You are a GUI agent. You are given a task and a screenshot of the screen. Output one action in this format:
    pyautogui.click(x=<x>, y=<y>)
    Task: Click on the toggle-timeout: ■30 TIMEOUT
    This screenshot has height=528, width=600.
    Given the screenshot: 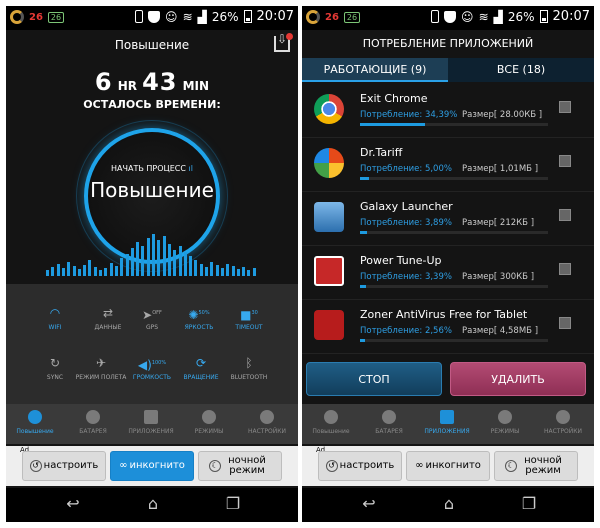 What is the action you would take?
    pyautogui.click(x=249, y=318)
    